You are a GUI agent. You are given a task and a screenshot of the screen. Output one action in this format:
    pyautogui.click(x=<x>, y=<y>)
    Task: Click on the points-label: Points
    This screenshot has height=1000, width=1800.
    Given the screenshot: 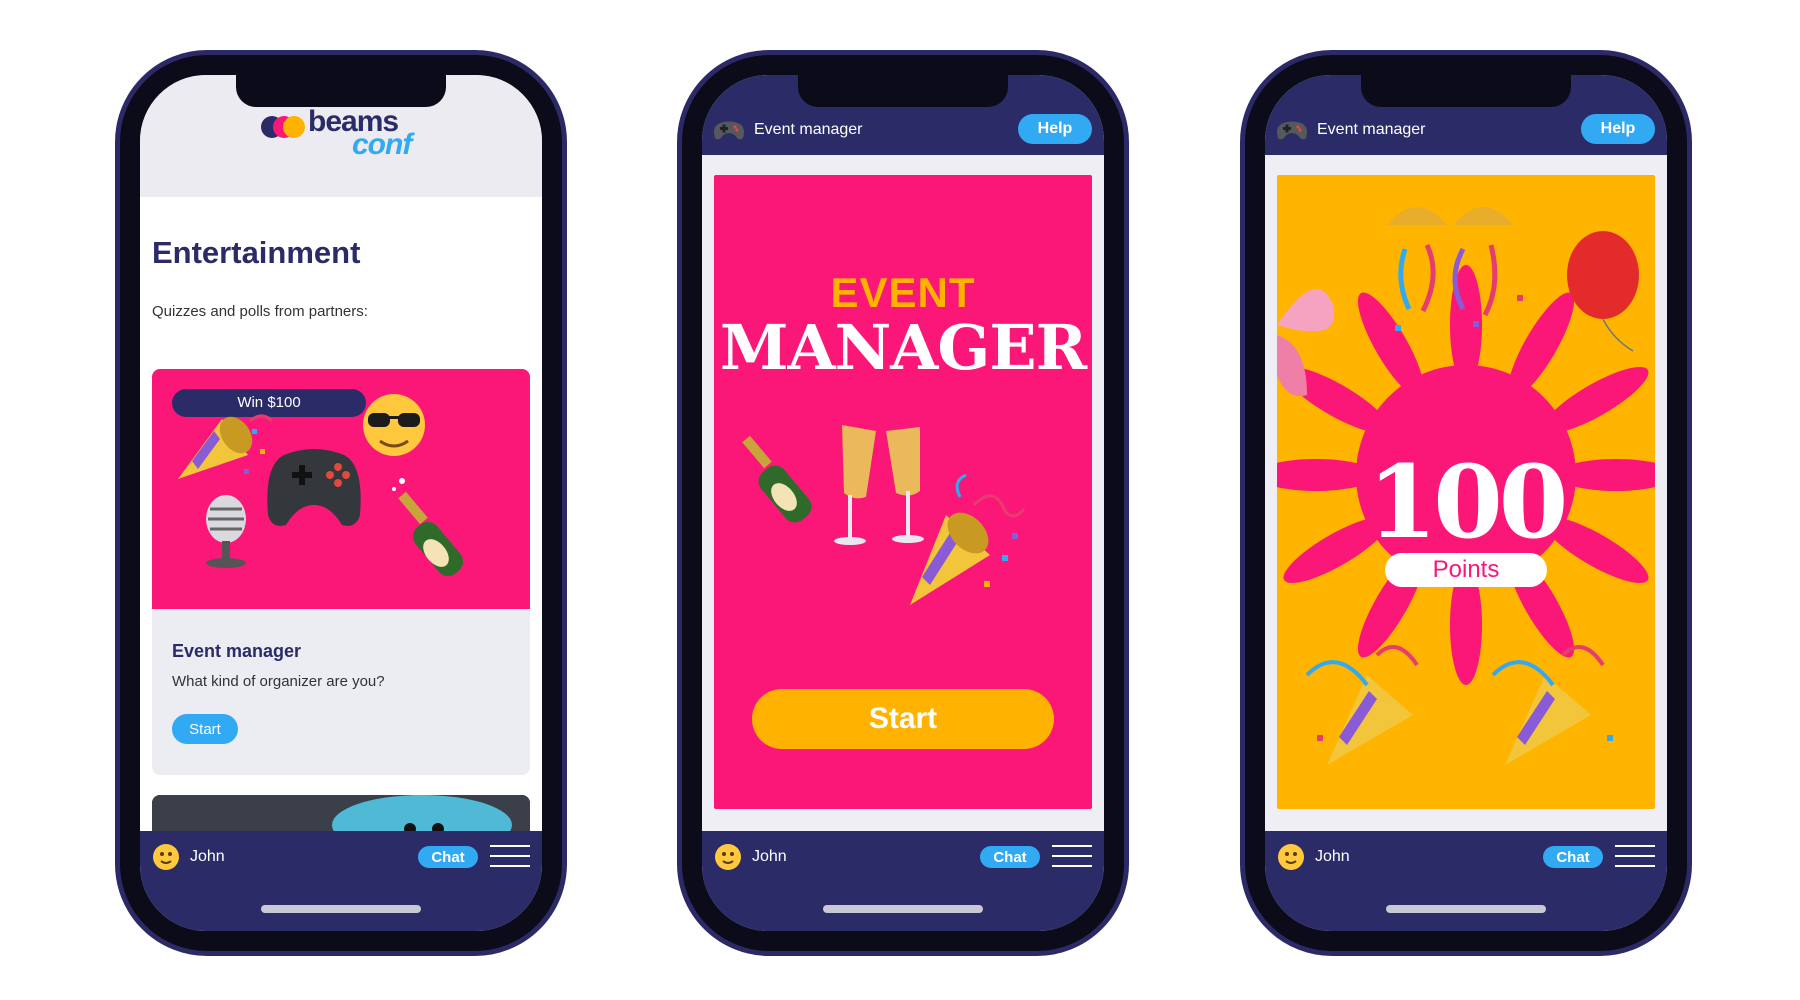 What is the action you would take?
    pyautogui.click(x=1466, y=570)
    